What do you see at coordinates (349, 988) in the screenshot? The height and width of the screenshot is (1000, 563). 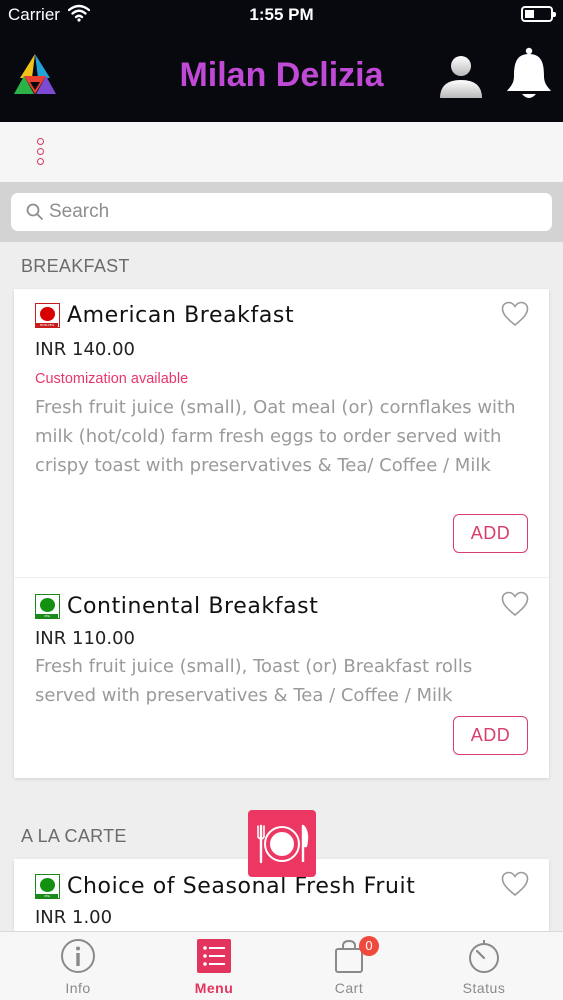 I see `tab-label: Cart` at bounding box center [349, 988].